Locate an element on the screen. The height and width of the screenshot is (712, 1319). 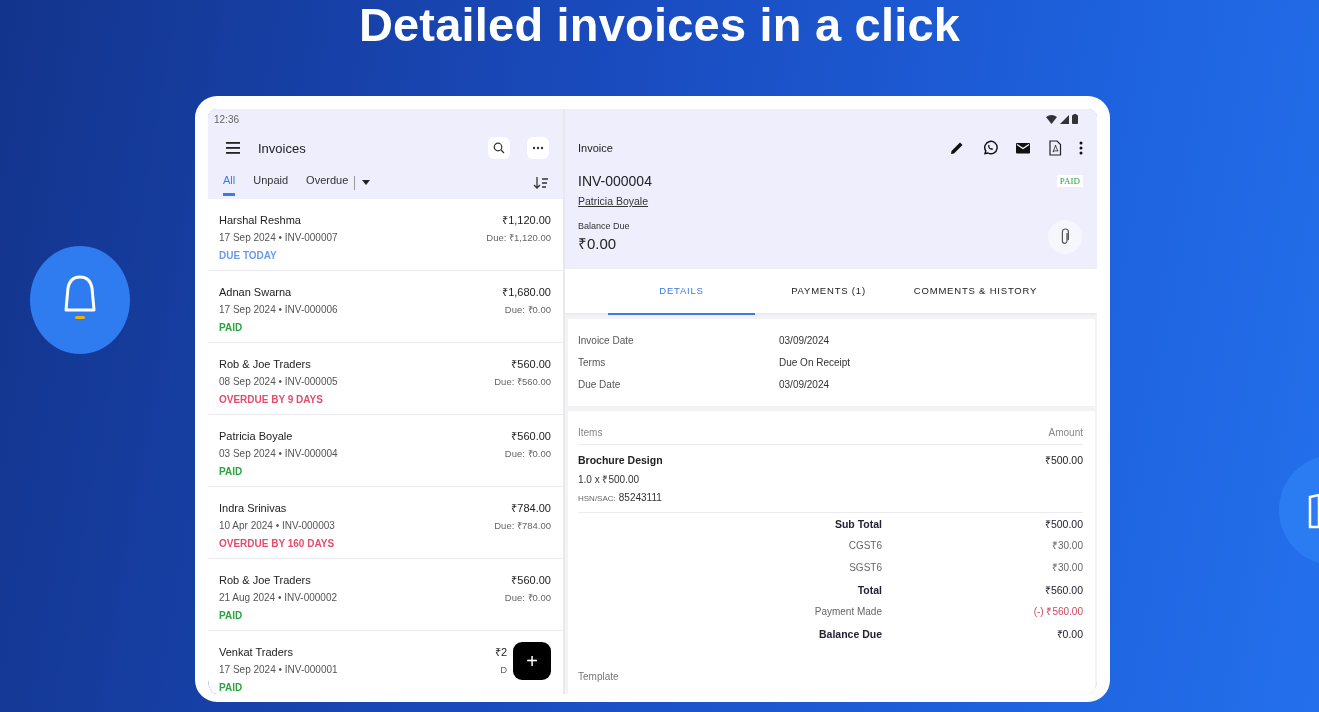
balance-amount: ₹0.00 is located at coordinates (598, 244).